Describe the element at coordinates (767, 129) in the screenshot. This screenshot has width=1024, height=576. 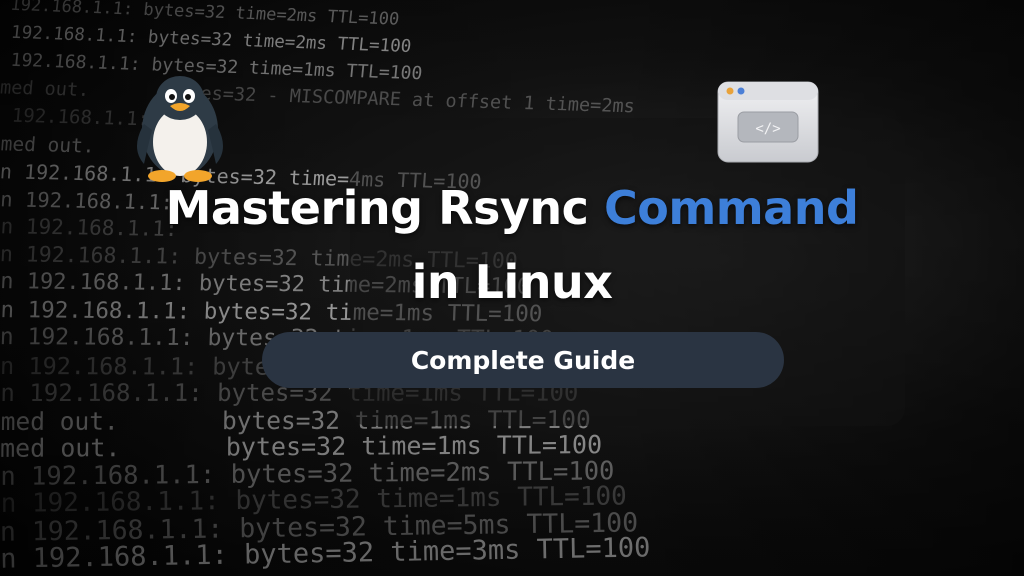
I see `code-symbol: </>` at that location.